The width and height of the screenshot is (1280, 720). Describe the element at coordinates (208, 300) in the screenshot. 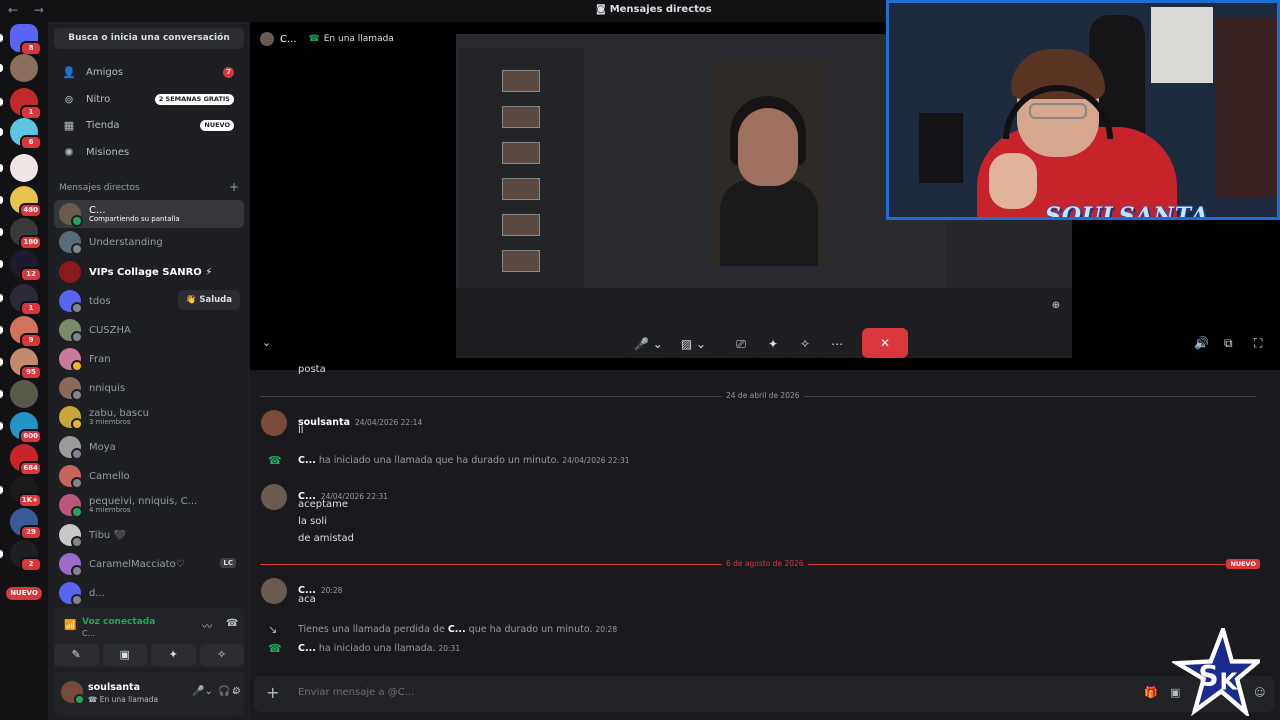

I see `wave-button: 👋 Saluda` at that location.